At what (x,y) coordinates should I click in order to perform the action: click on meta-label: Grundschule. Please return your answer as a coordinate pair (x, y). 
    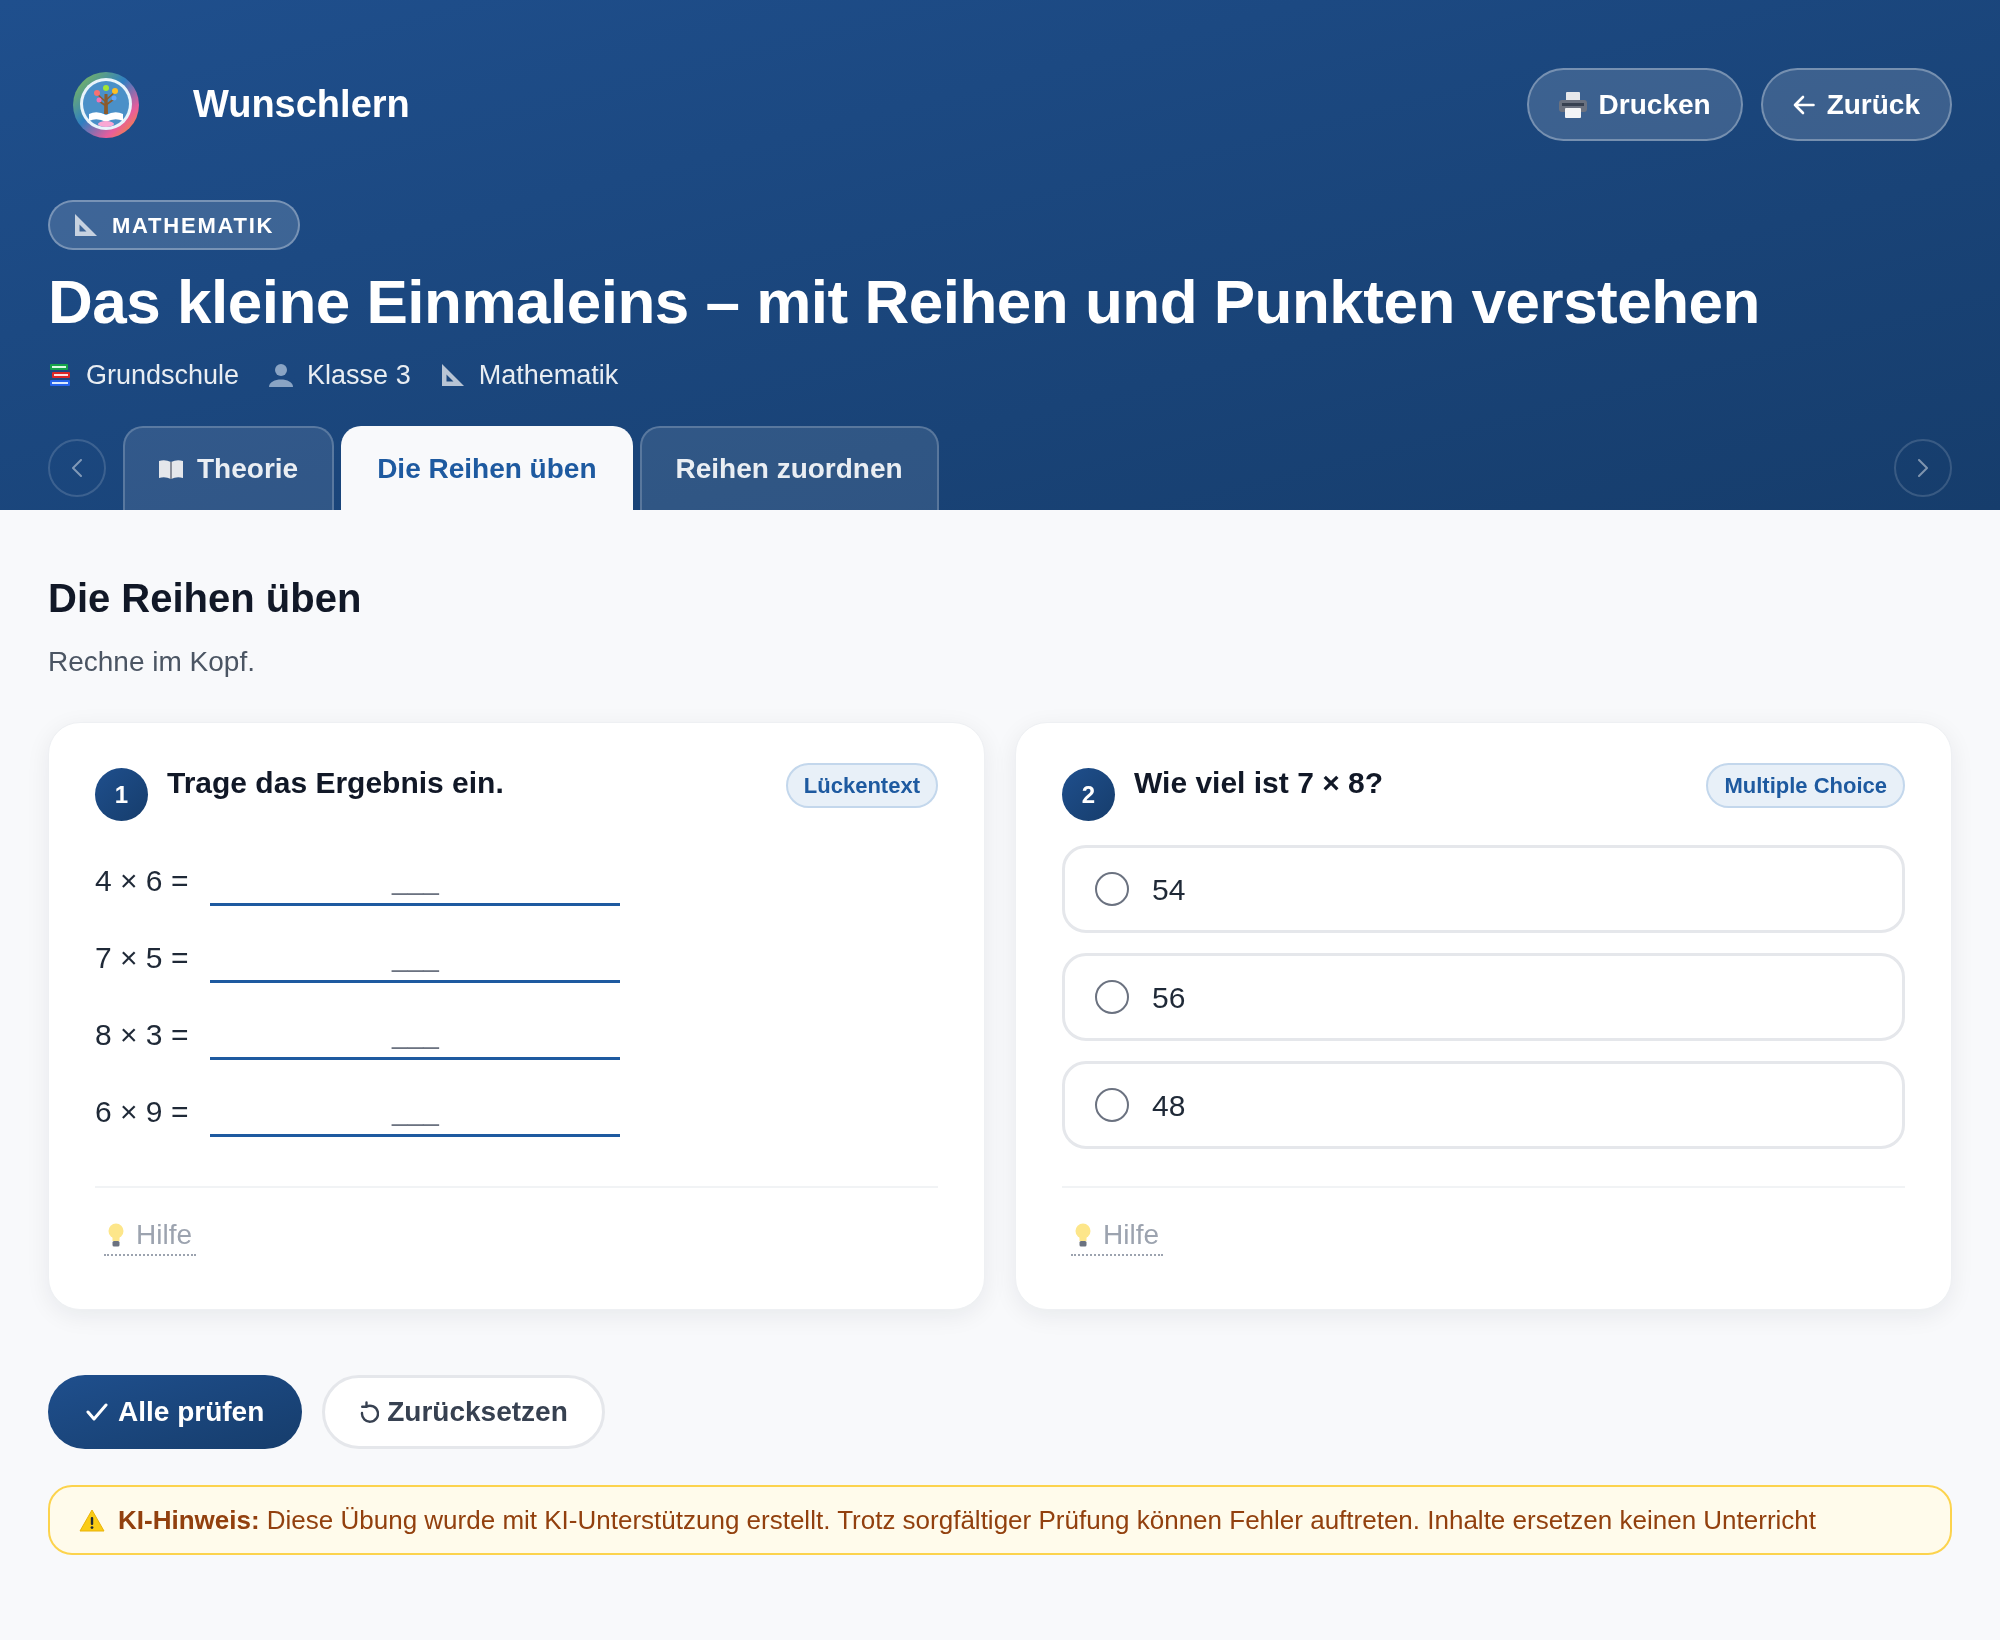
    Looking at the image, I should click on (163, 375).